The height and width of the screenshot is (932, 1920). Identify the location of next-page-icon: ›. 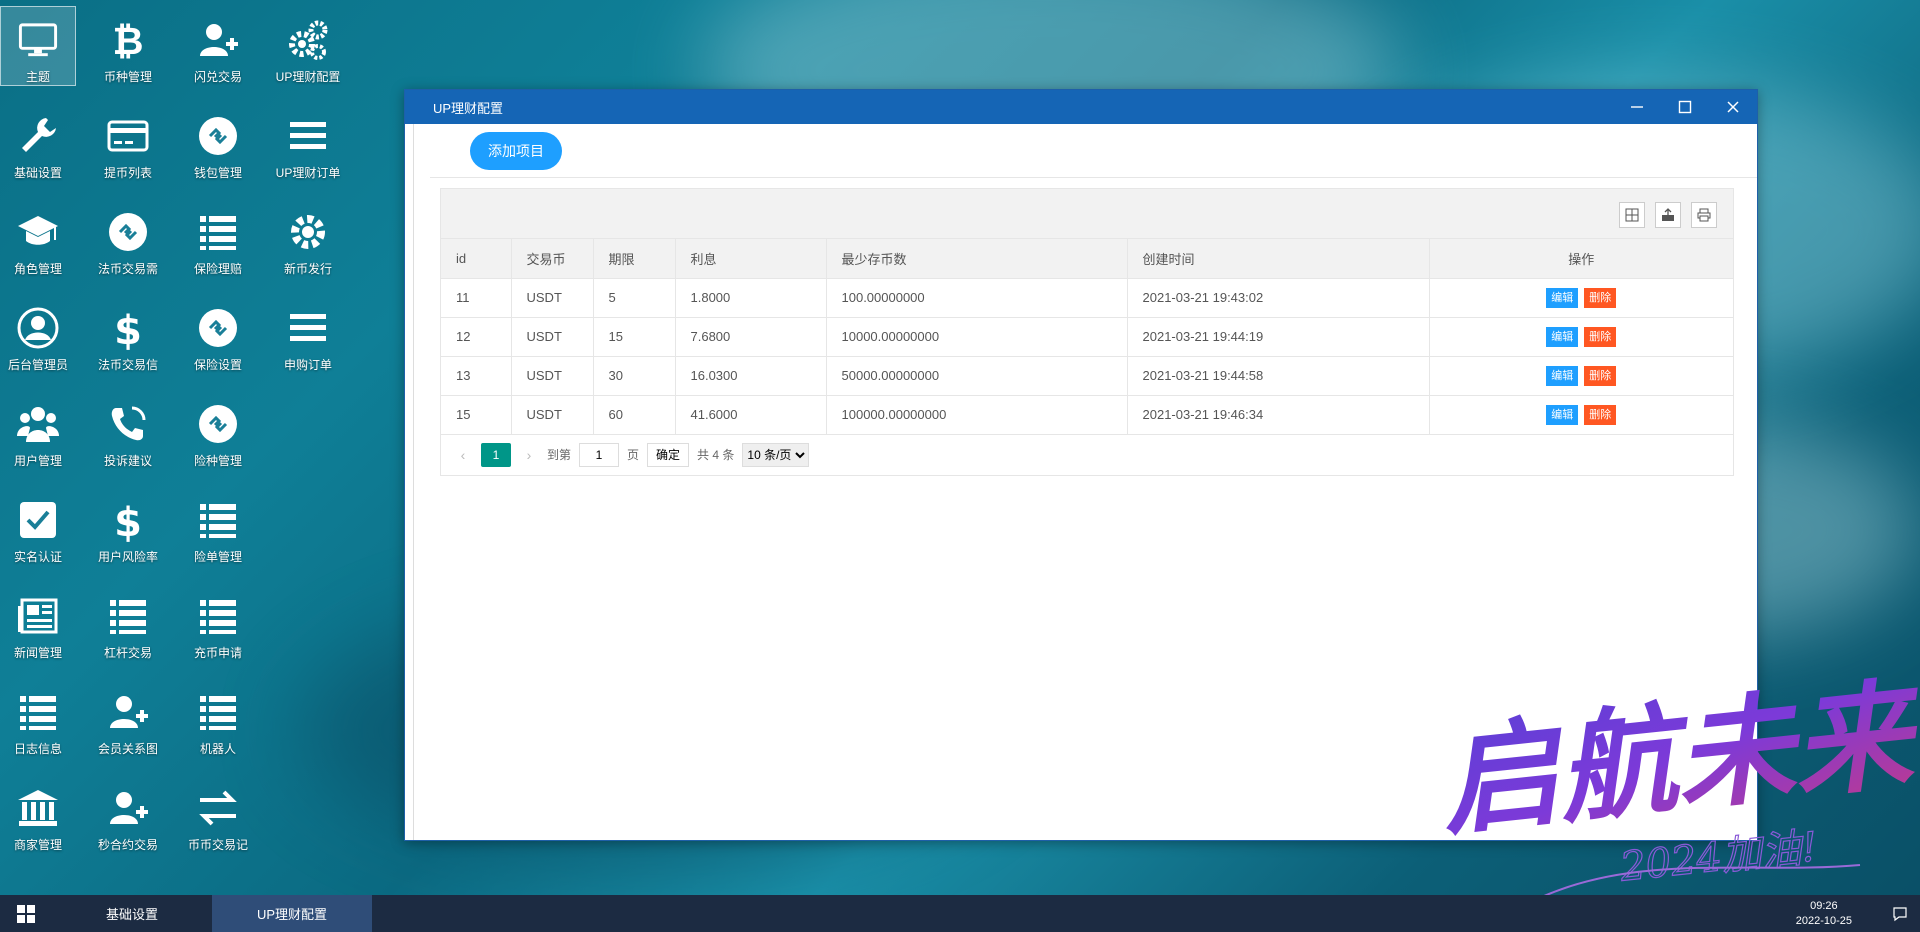
(529, 455).